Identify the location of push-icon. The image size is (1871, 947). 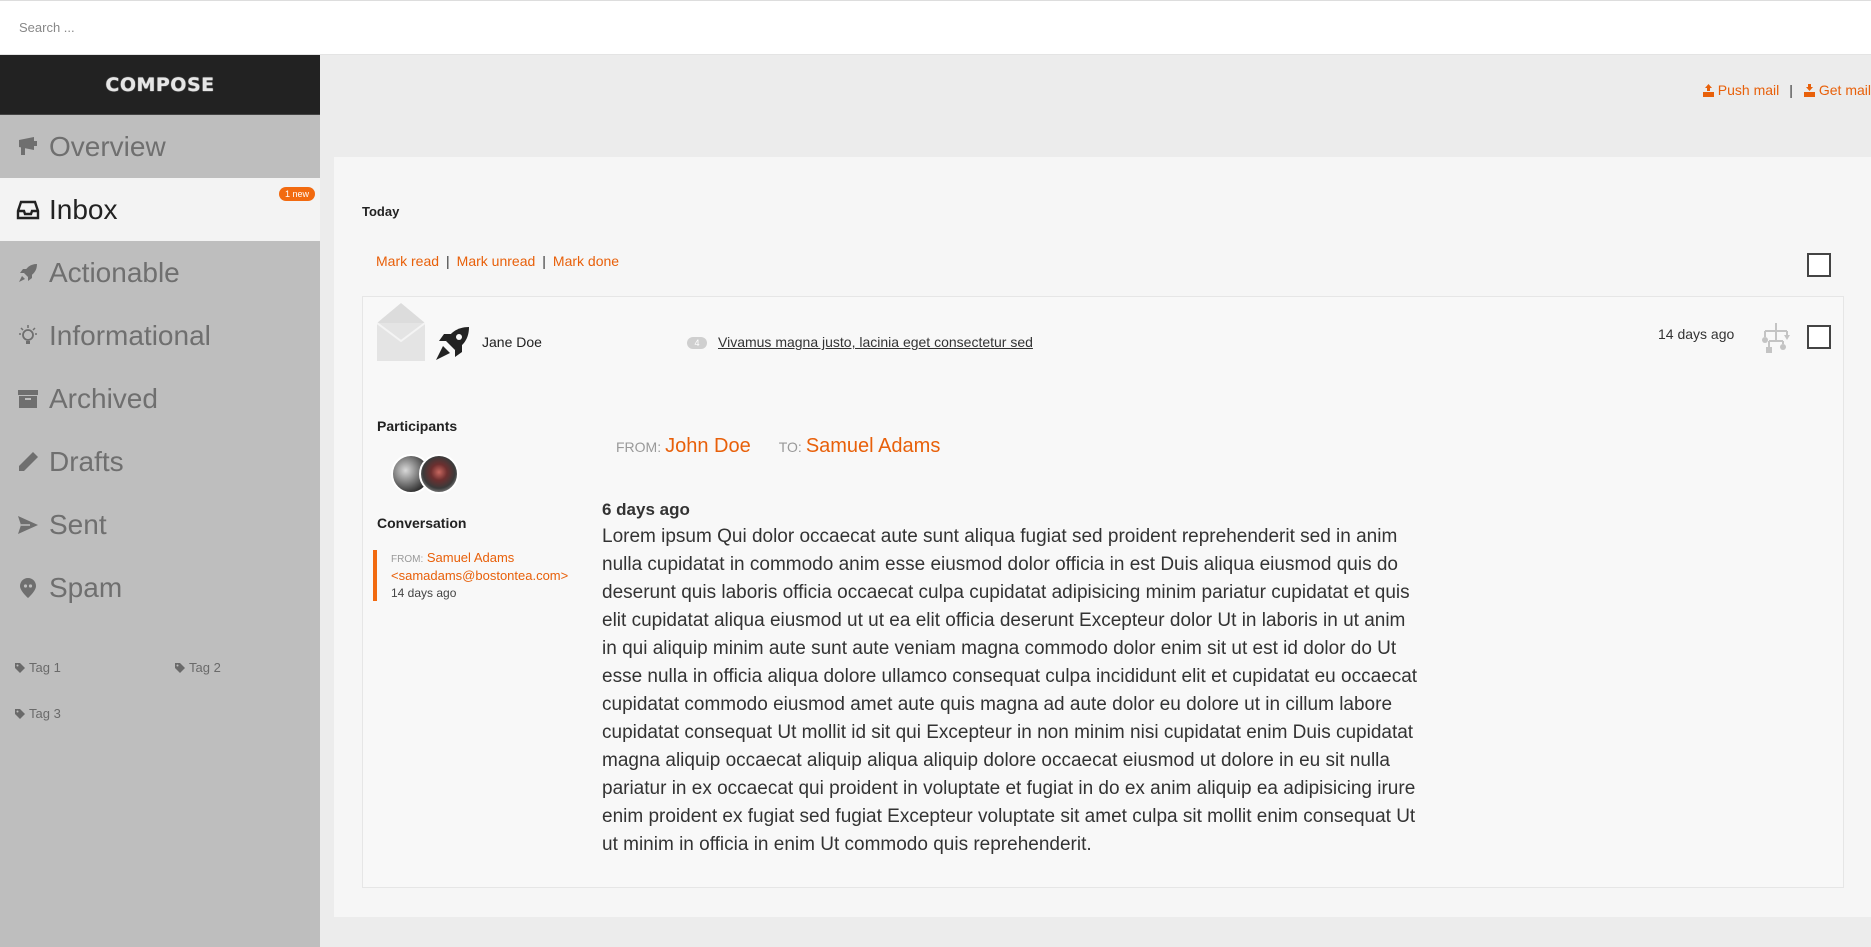
(1708, 90).